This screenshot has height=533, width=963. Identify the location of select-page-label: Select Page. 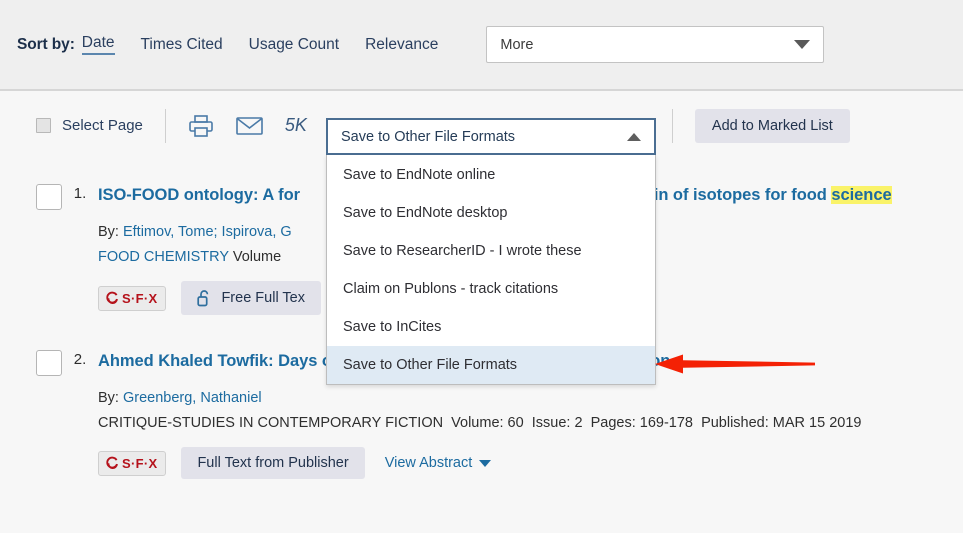
(102, 125).